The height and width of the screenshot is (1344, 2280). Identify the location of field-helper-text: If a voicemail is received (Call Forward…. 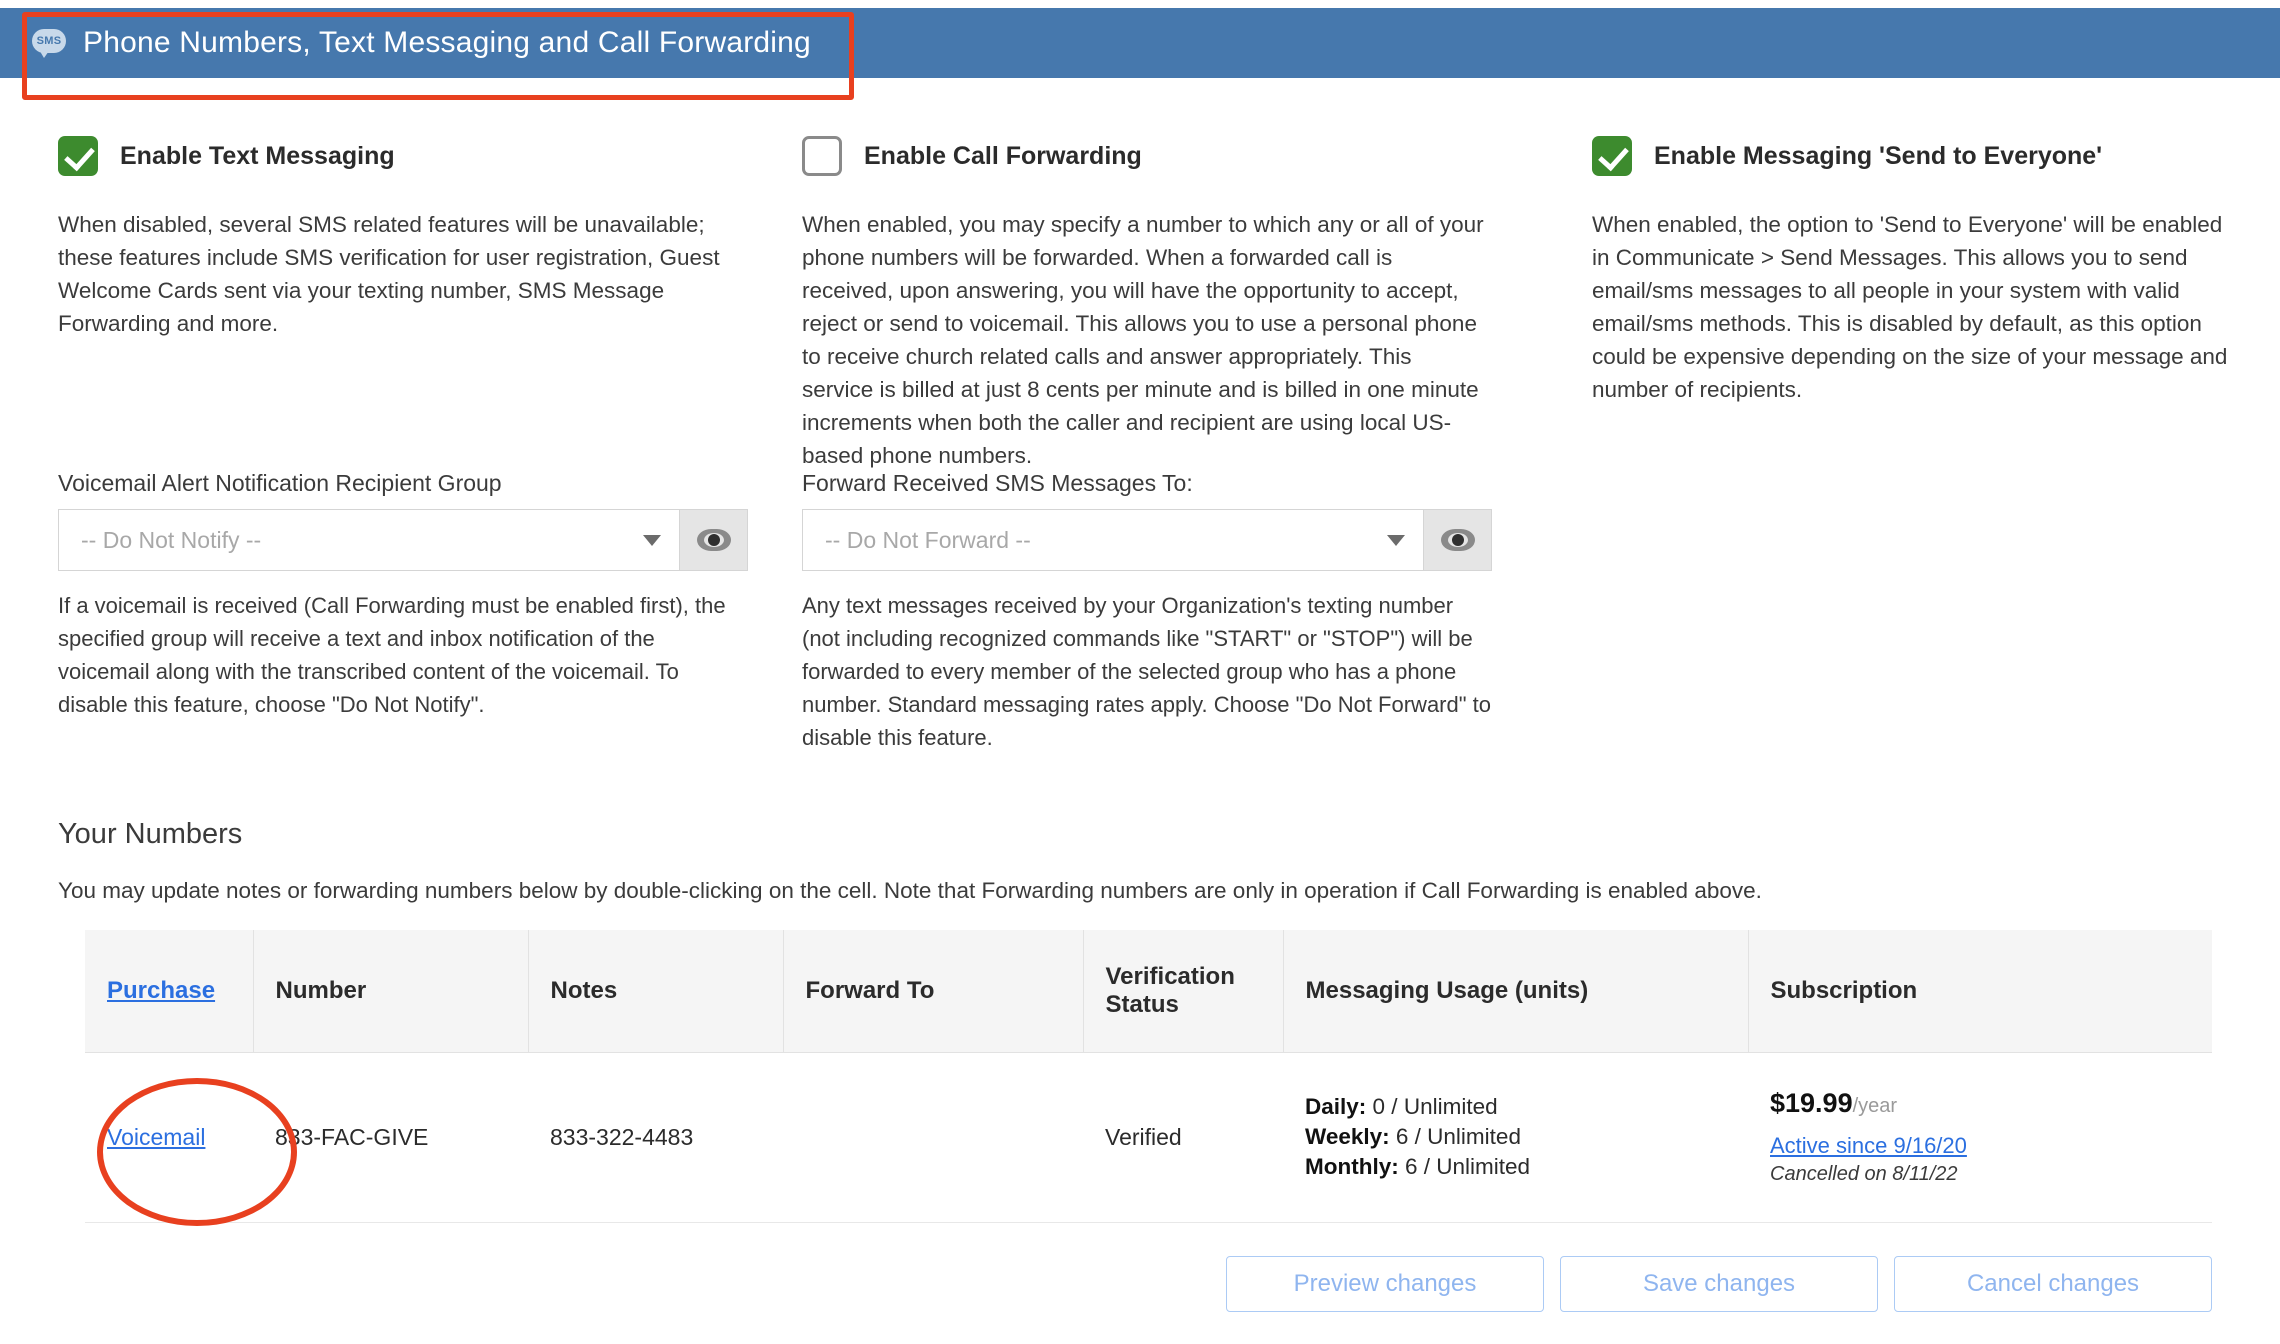
(392, 655).